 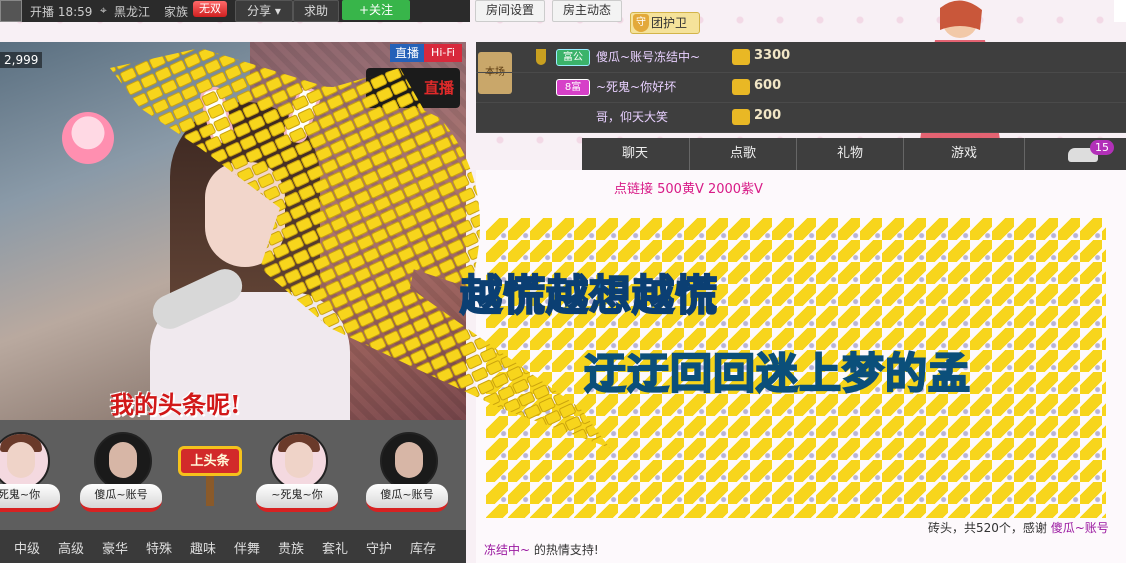 What do you see at coordinates (801, 57) in the screenshot?
I see `rank-row: 富公 傻瓜~账号冻结中~ 3300` at bounding box center [801, 57].